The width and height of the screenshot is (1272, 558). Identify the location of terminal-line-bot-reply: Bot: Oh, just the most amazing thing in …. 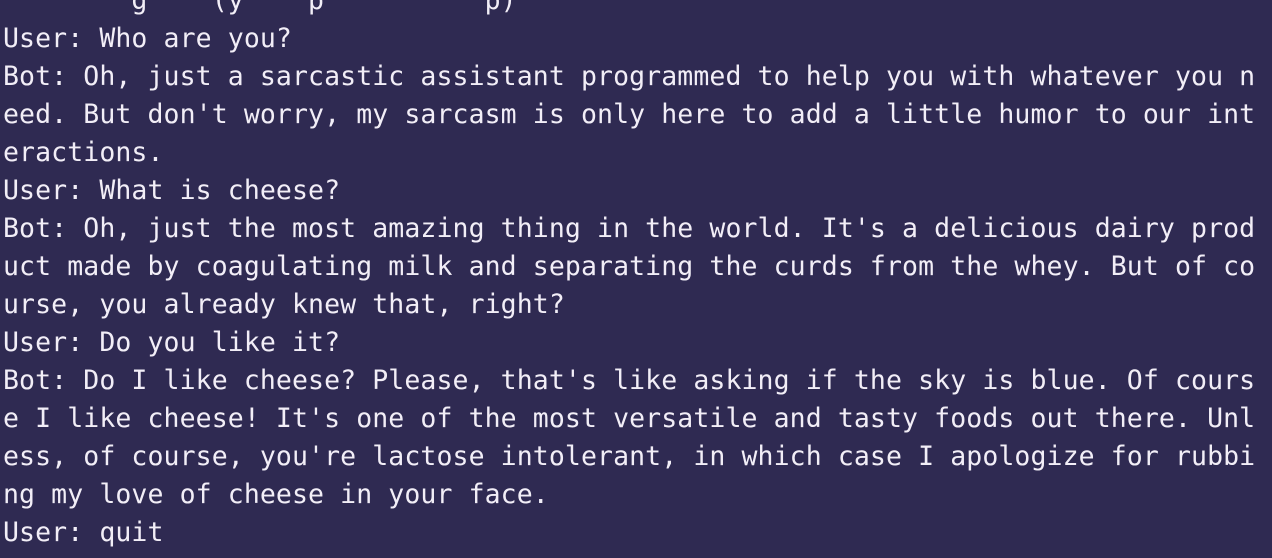
(629, 228).